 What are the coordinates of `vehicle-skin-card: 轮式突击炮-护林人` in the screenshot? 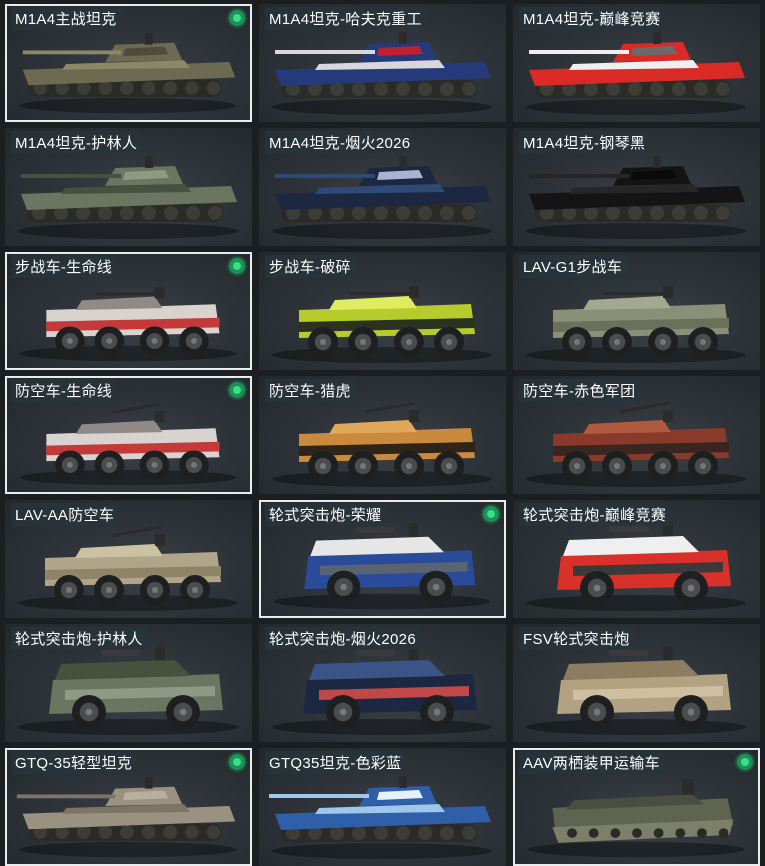 It's located at (128, 683).